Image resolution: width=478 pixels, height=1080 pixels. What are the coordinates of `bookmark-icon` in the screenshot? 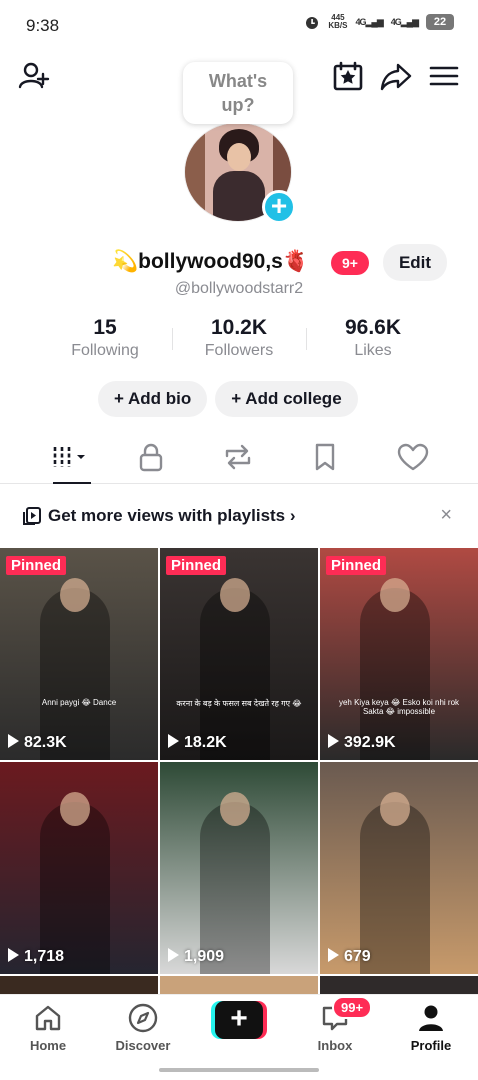 It's located at (325, 457).